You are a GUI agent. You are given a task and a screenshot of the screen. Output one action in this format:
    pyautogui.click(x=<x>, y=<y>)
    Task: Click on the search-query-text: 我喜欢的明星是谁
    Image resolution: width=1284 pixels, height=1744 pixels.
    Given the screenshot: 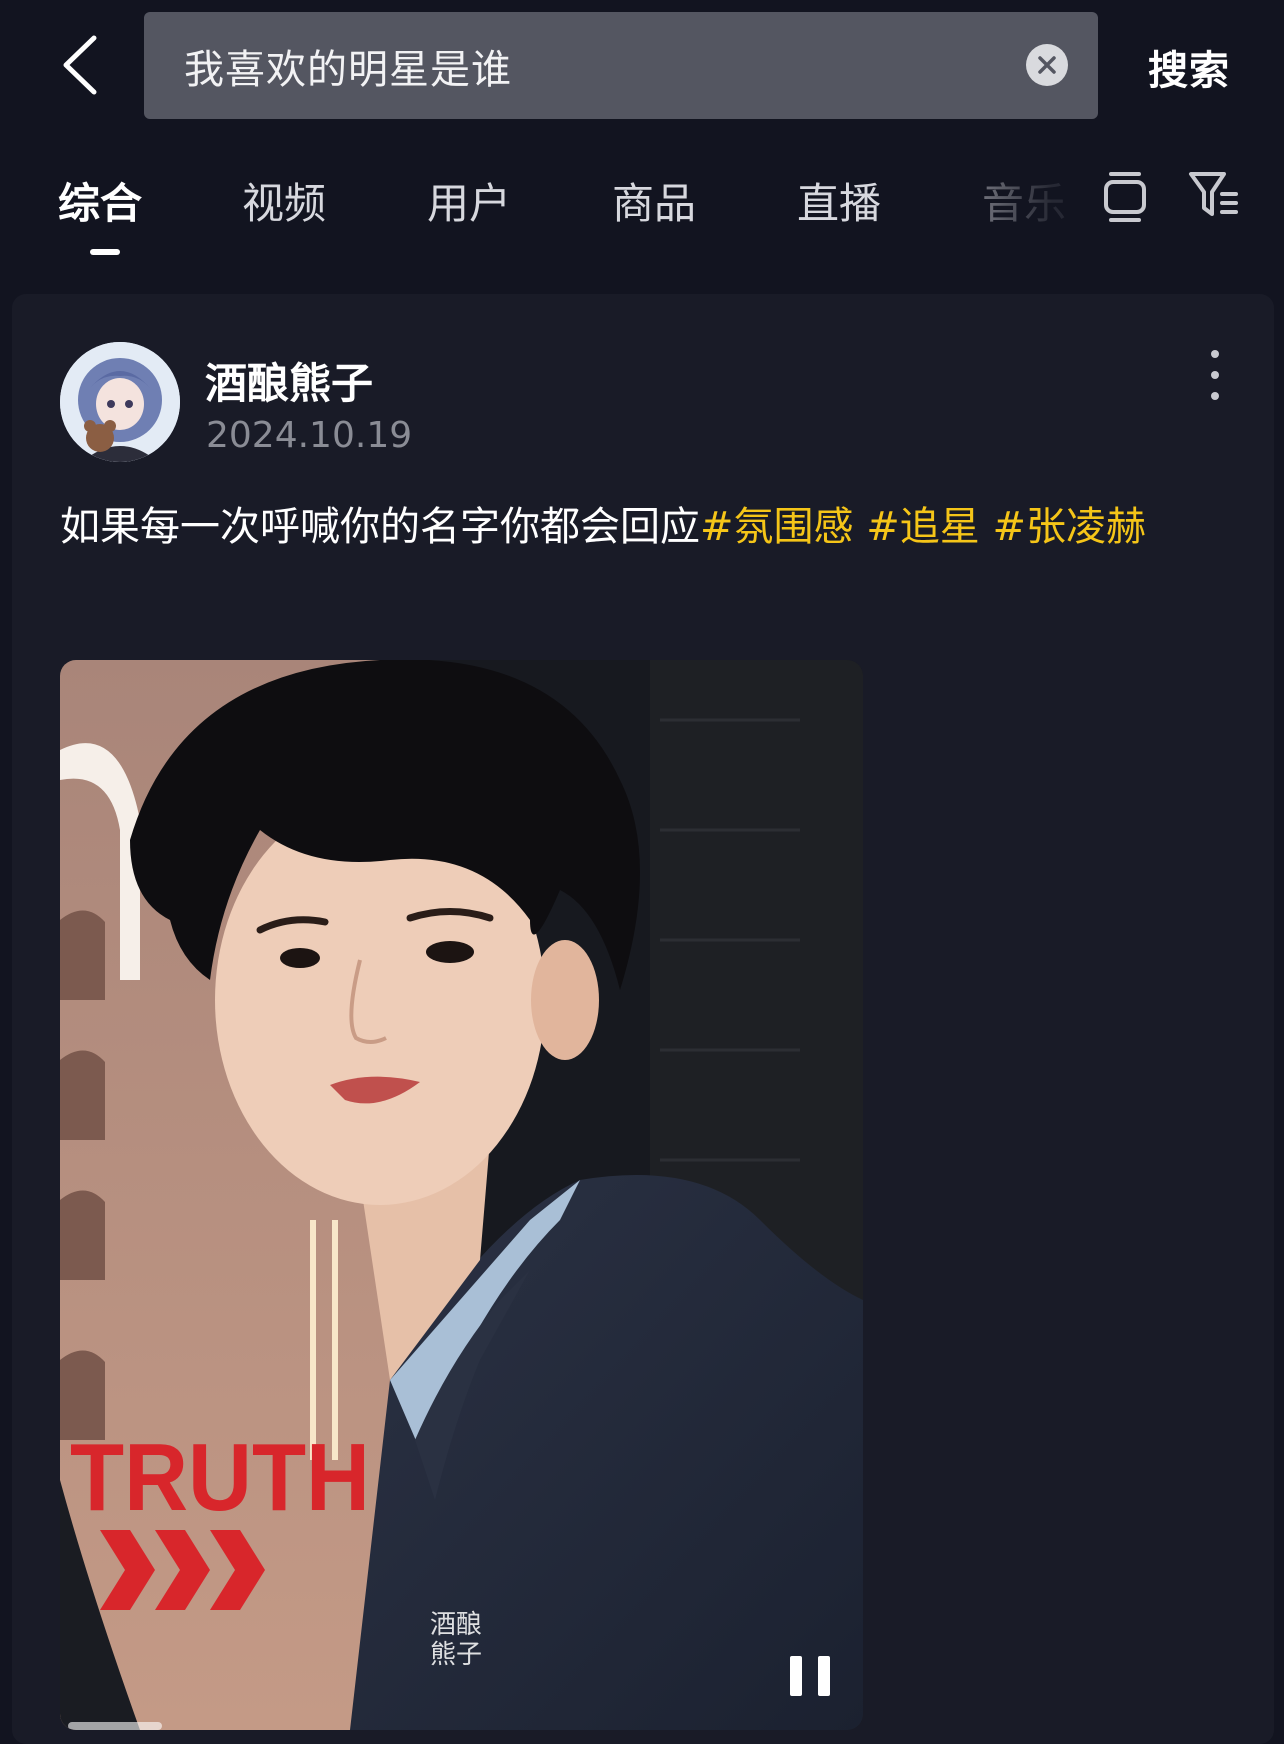 What is the action you would take?
    pyautogui.click(x=348, y=69)
    